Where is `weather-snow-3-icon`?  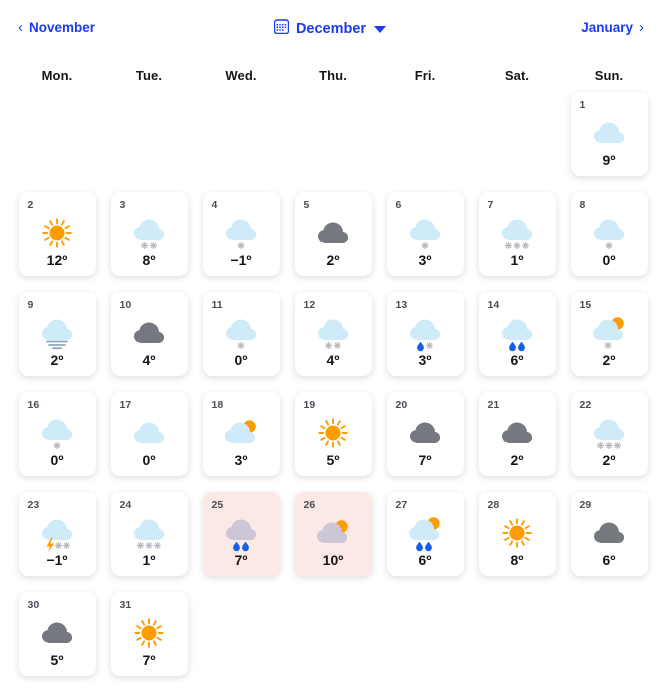
weather-snow-3-icon is located at coordinates (149, 533).